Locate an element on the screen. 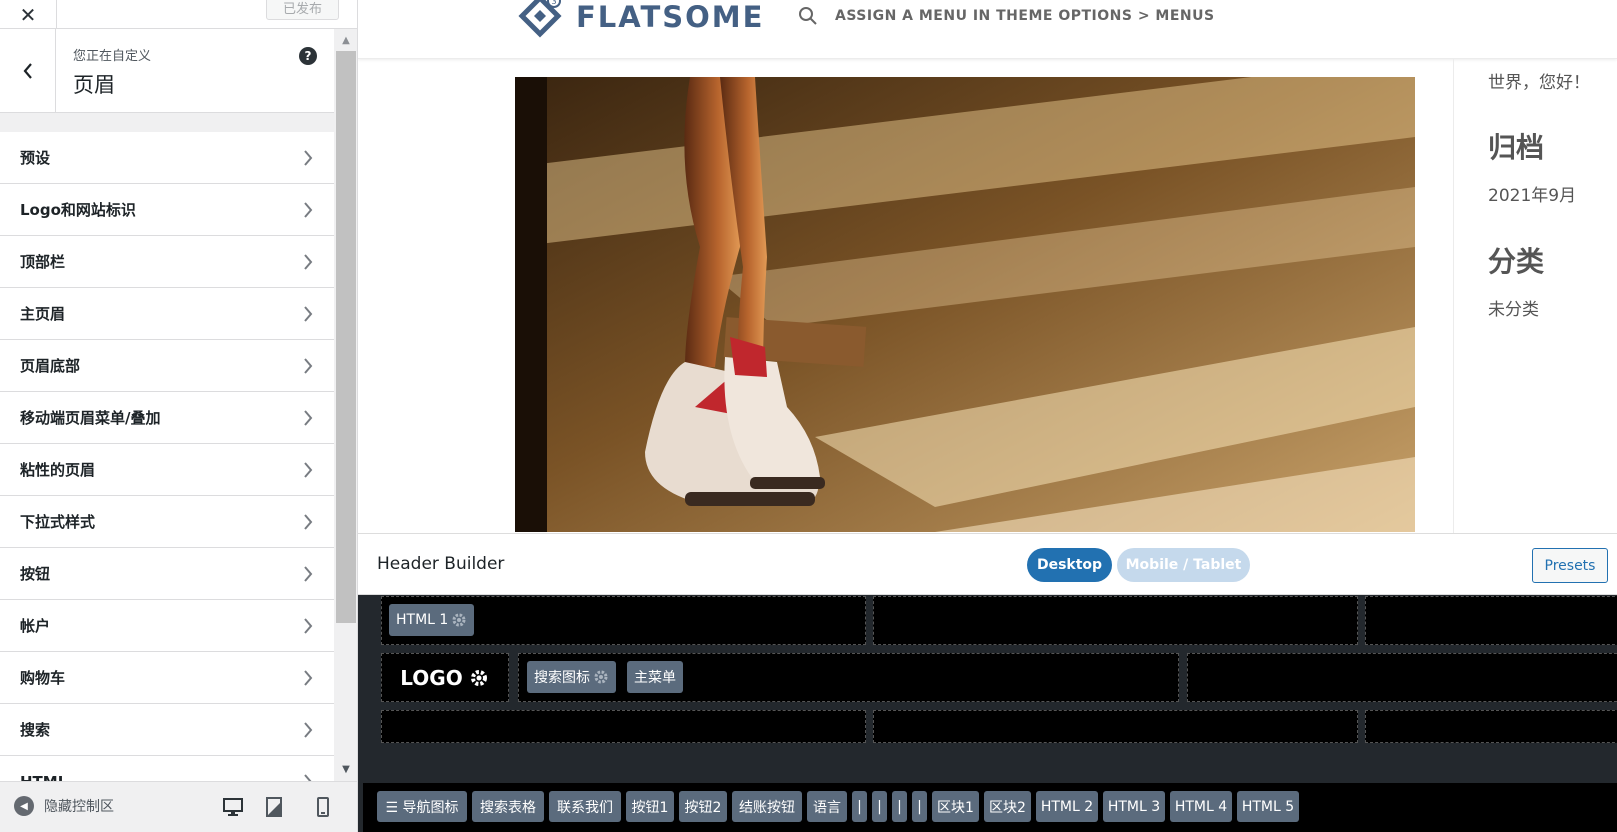  customizer-footer: ◀ 隐藏控制区 is located at coordinates (178, 806).